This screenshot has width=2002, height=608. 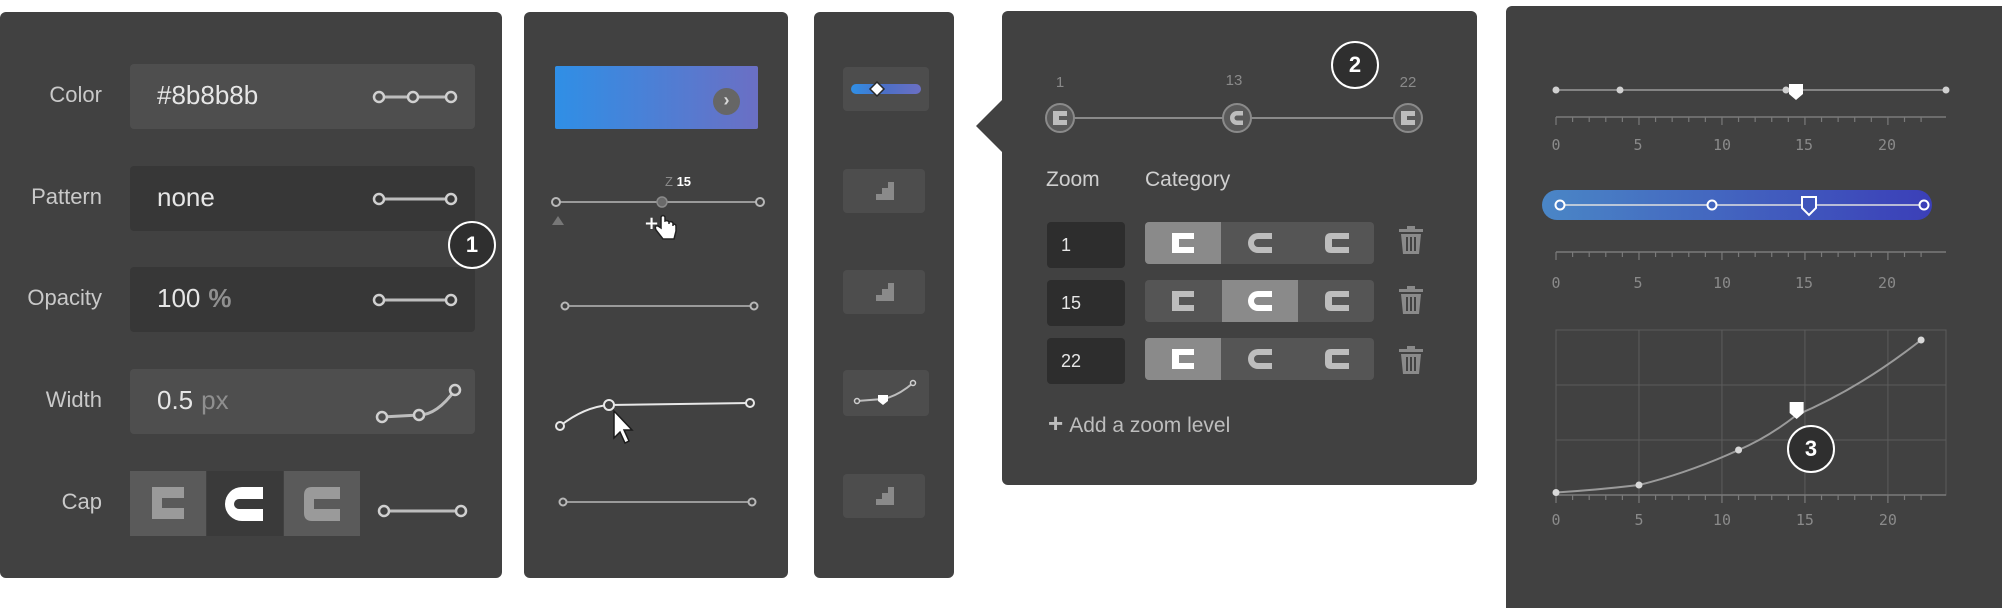 I want to click on add-zoom-level-button: + Add a zoom level, so click(x=1139, y=423).